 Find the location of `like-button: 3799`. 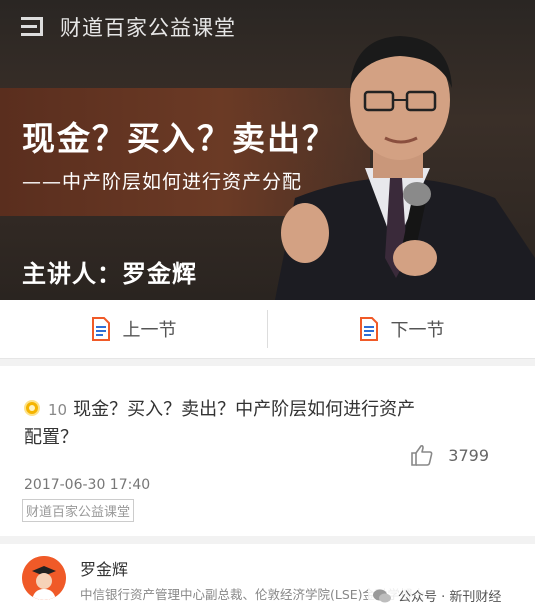

like-button: 3799 is located at coordinates (449, 455).